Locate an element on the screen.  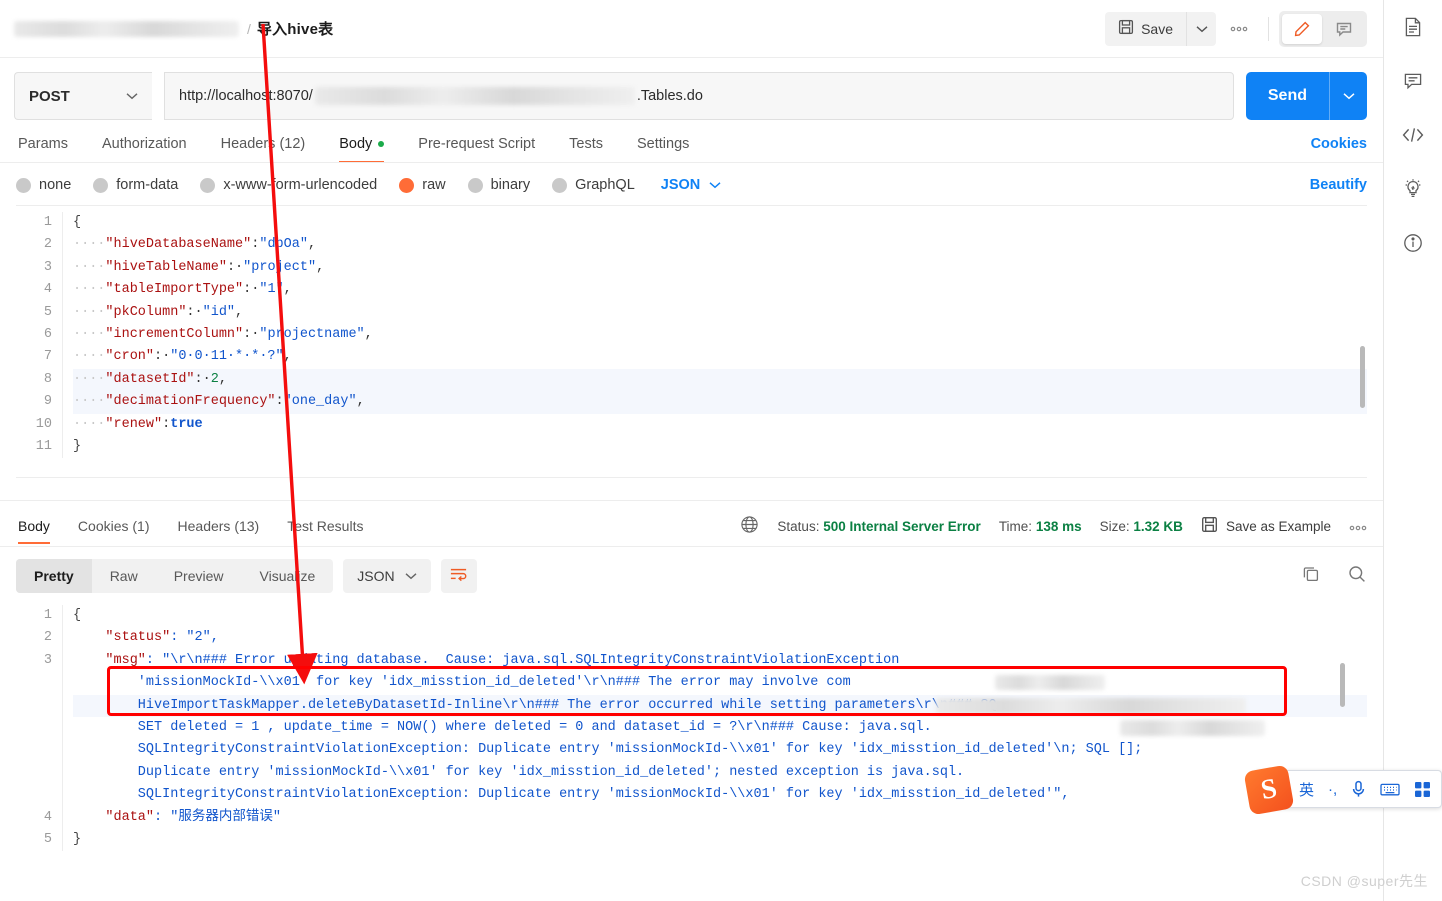
ime-punctuation-mode: ·, is located at coordinates (1332, 789).